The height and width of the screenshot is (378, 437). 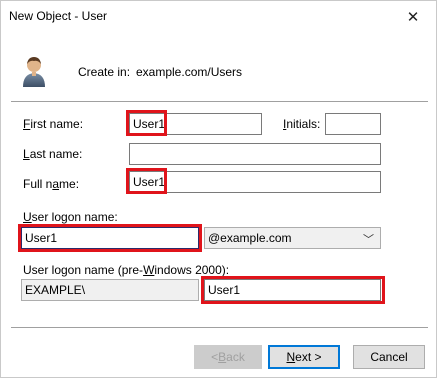 What do you see at coordinates (58, 16) in the screenshot?
I see `window-title: New Object - User` at bounding box center [58, 16].